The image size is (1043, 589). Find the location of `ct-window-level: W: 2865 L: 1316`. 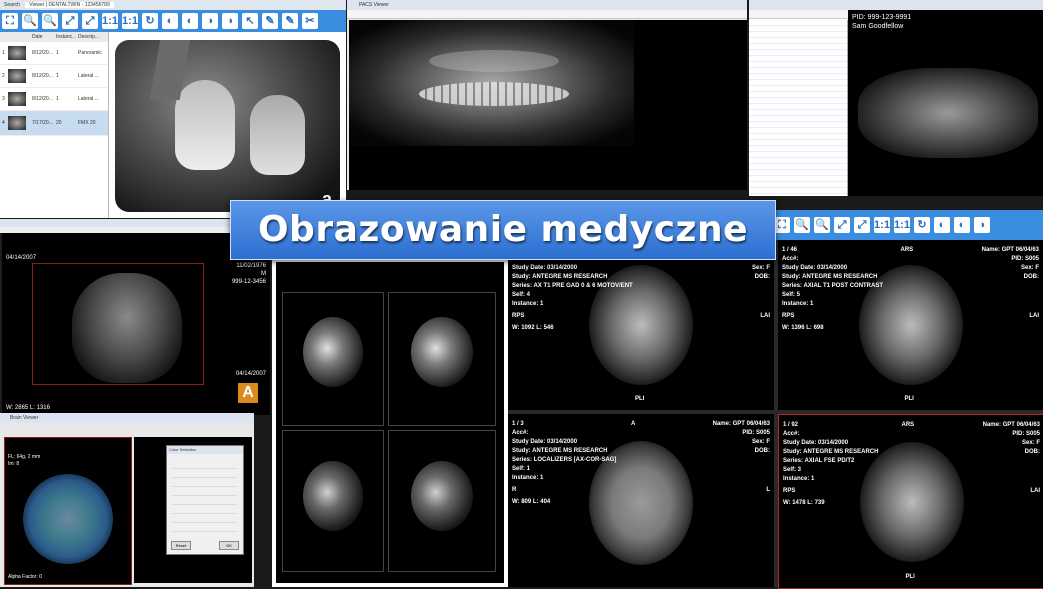

ct-window-level: W: 2865 L: 1316 is located at coordinates (28, 408).